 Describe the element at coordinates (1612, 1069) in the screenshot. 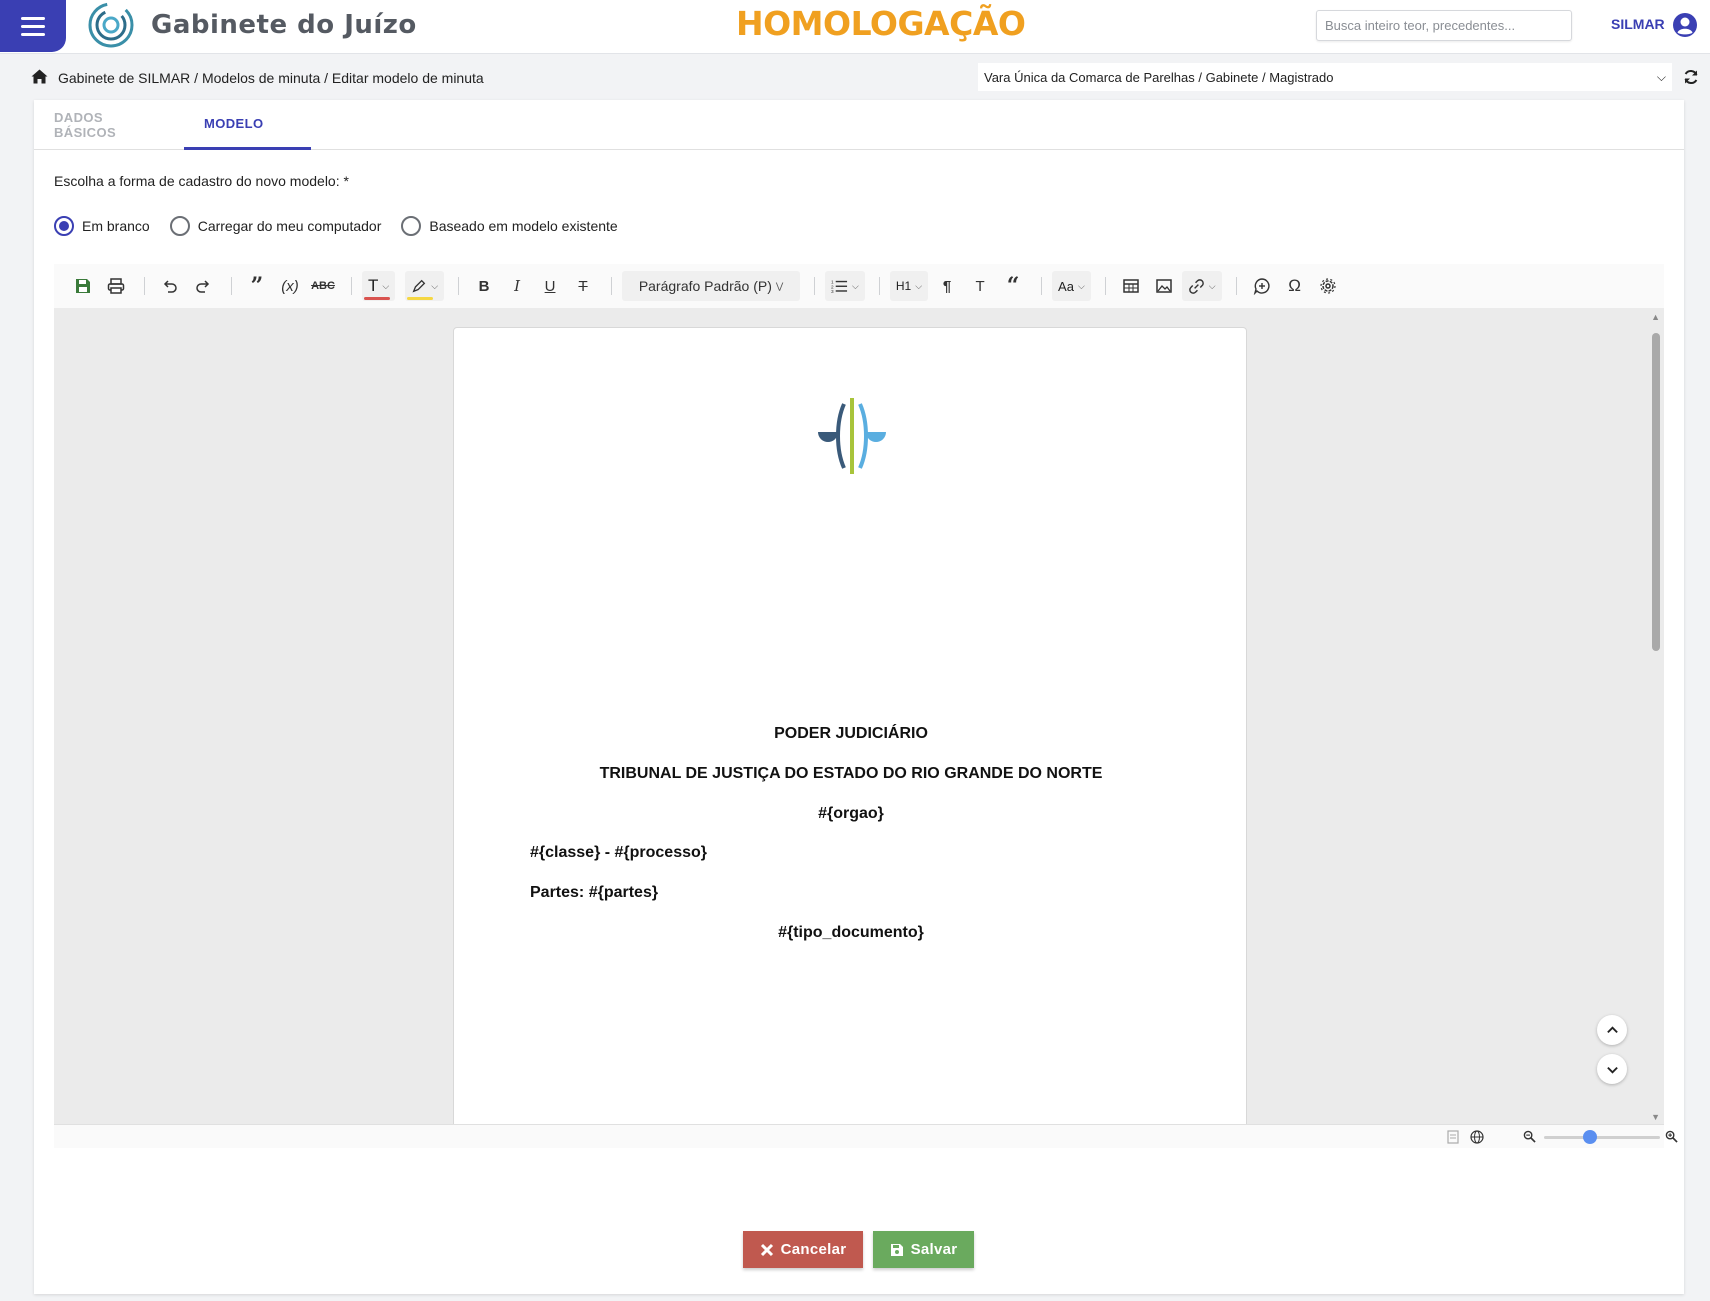

I see `next-page-button` at that location.